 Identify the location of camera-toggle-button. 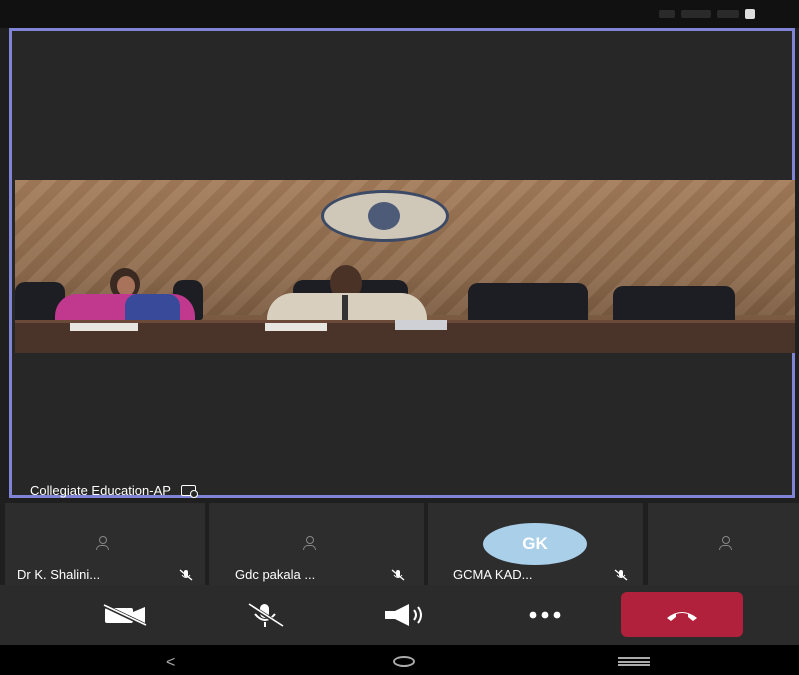
(125, 614).